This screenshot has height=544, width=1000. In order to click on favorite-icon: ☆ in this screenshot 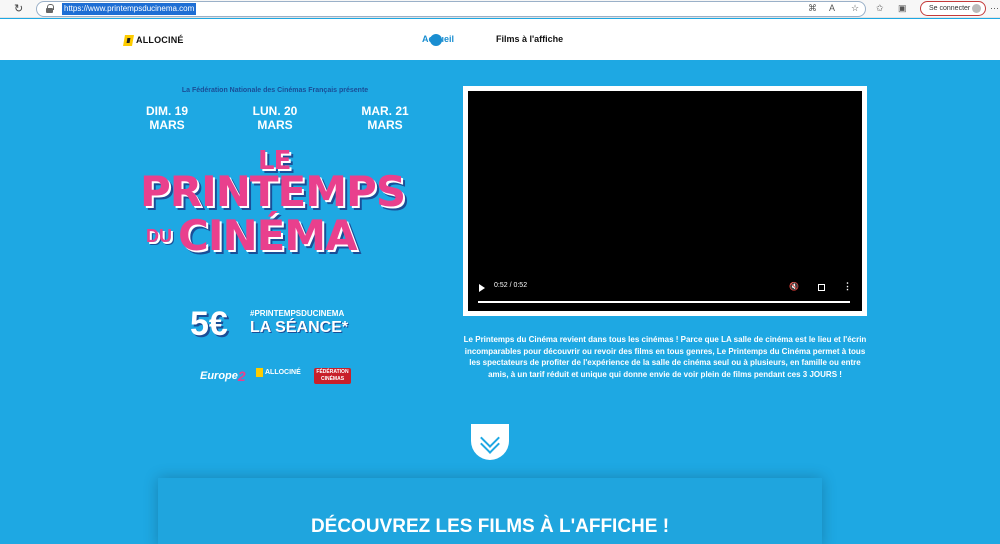, I will do `click(855, 8)`.